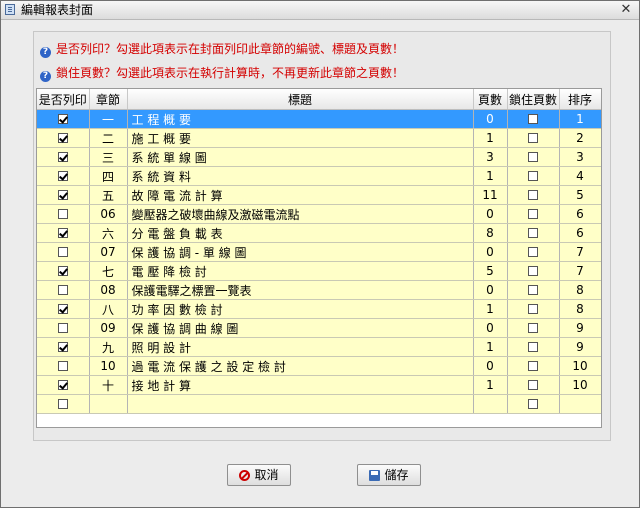  I want to click on table-row: 六分 電 盤 負 載 表8 6, so click(319, 233).